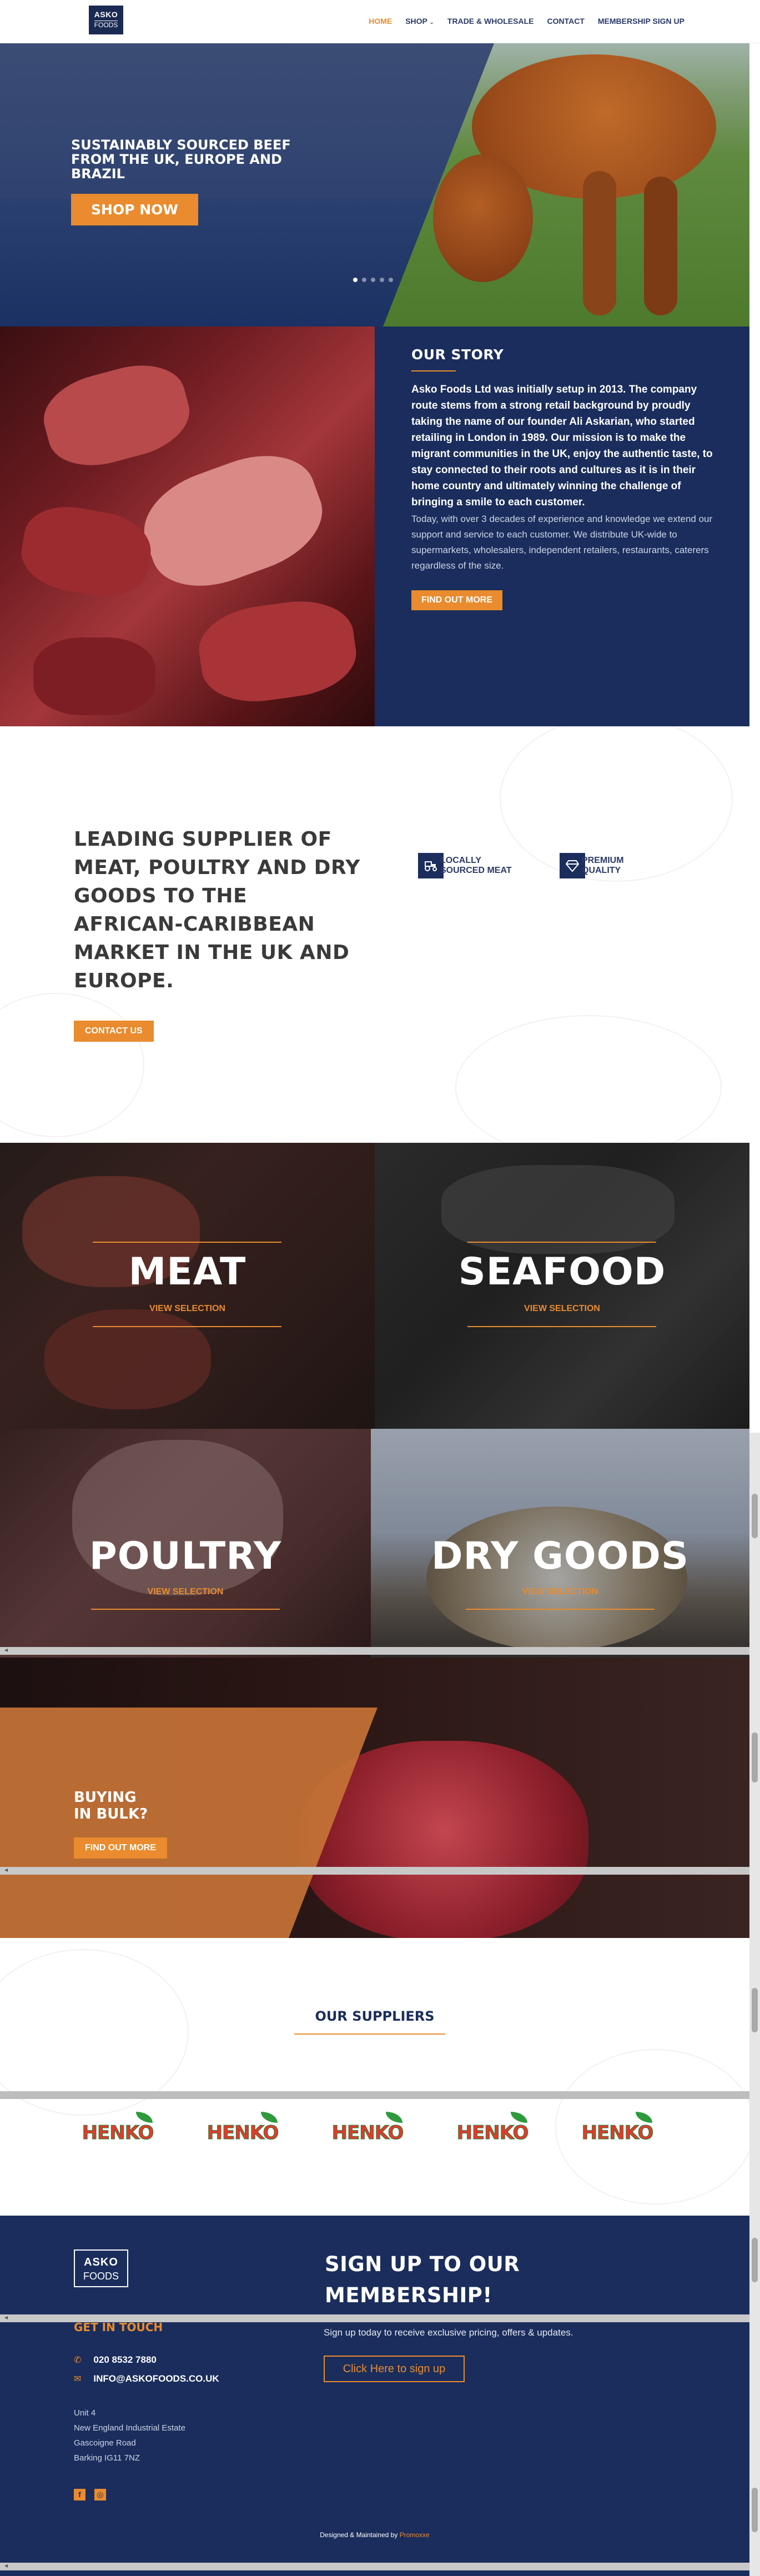 The height and width of the screenshot is (2576, 760). I want to click on bulk-heading: BUYING IN BULK?, so click(129, 1805).